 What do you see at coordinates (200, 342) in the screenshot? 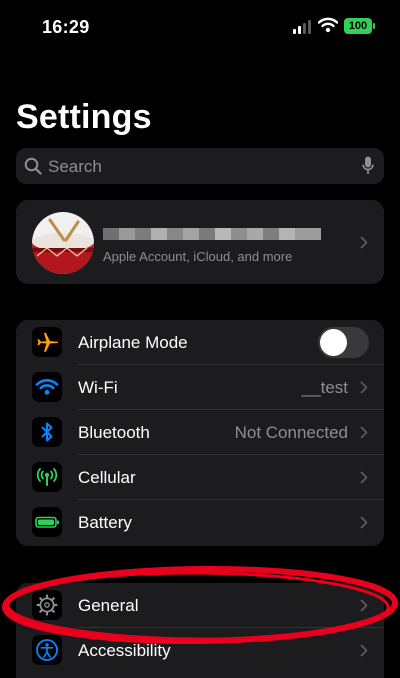
I see `settings-row-airplane-mode: Airplane Mode` at bounding box center [200, 342].